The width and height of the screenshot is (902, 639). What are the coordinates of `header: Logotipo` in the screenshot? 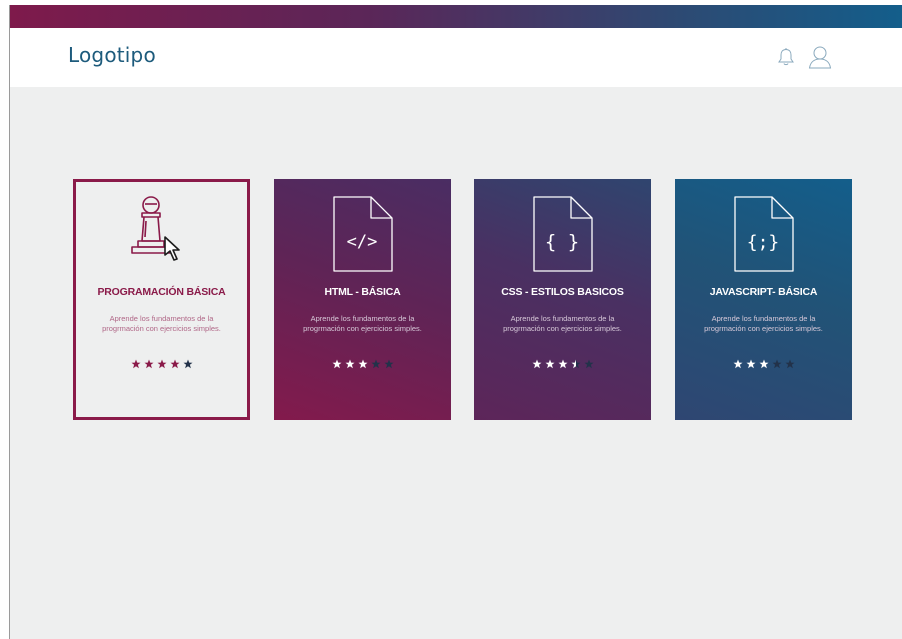 It's located at (456, 57).